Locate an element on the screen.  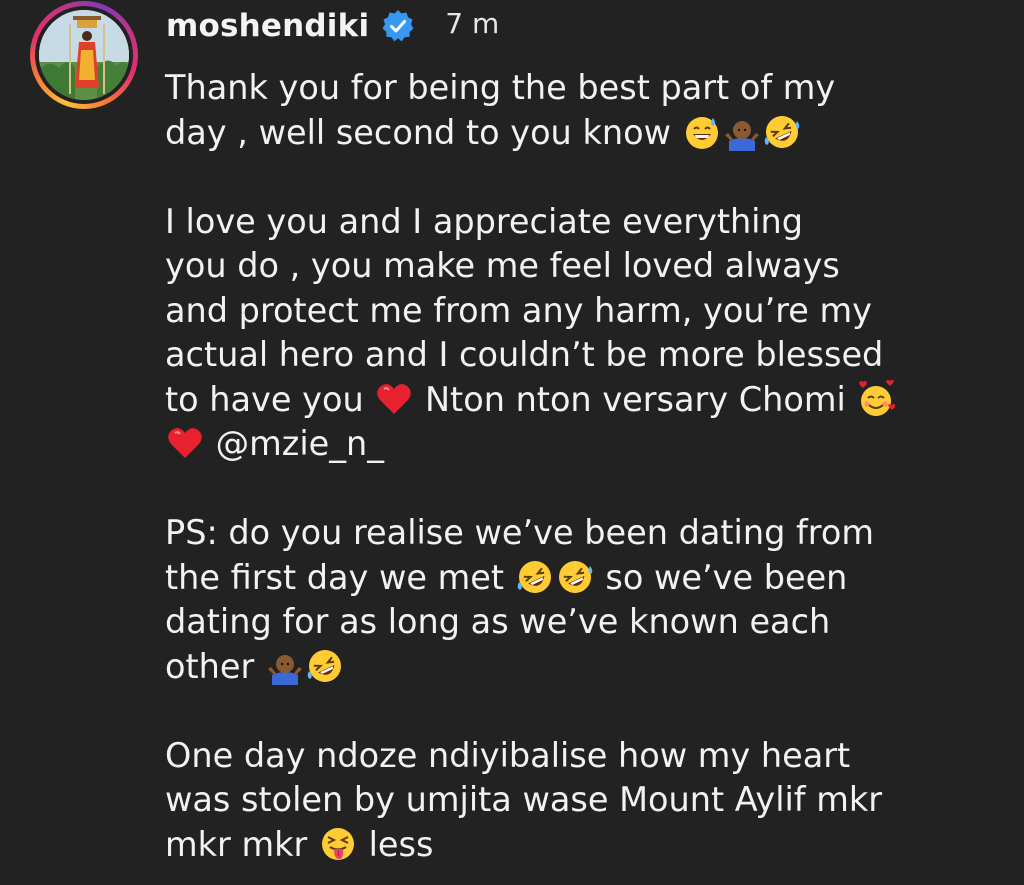
mention-link: @mzie_n_ is located at coordinates (300, 443).